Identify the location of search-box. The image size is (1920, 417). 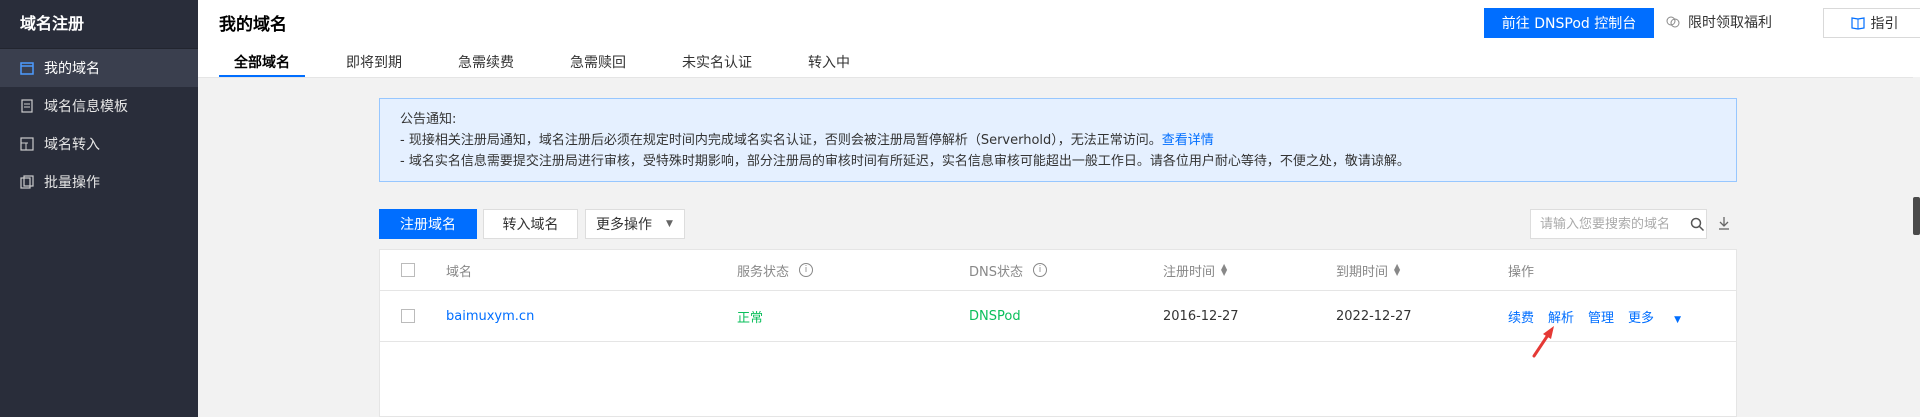
(1618, 224).